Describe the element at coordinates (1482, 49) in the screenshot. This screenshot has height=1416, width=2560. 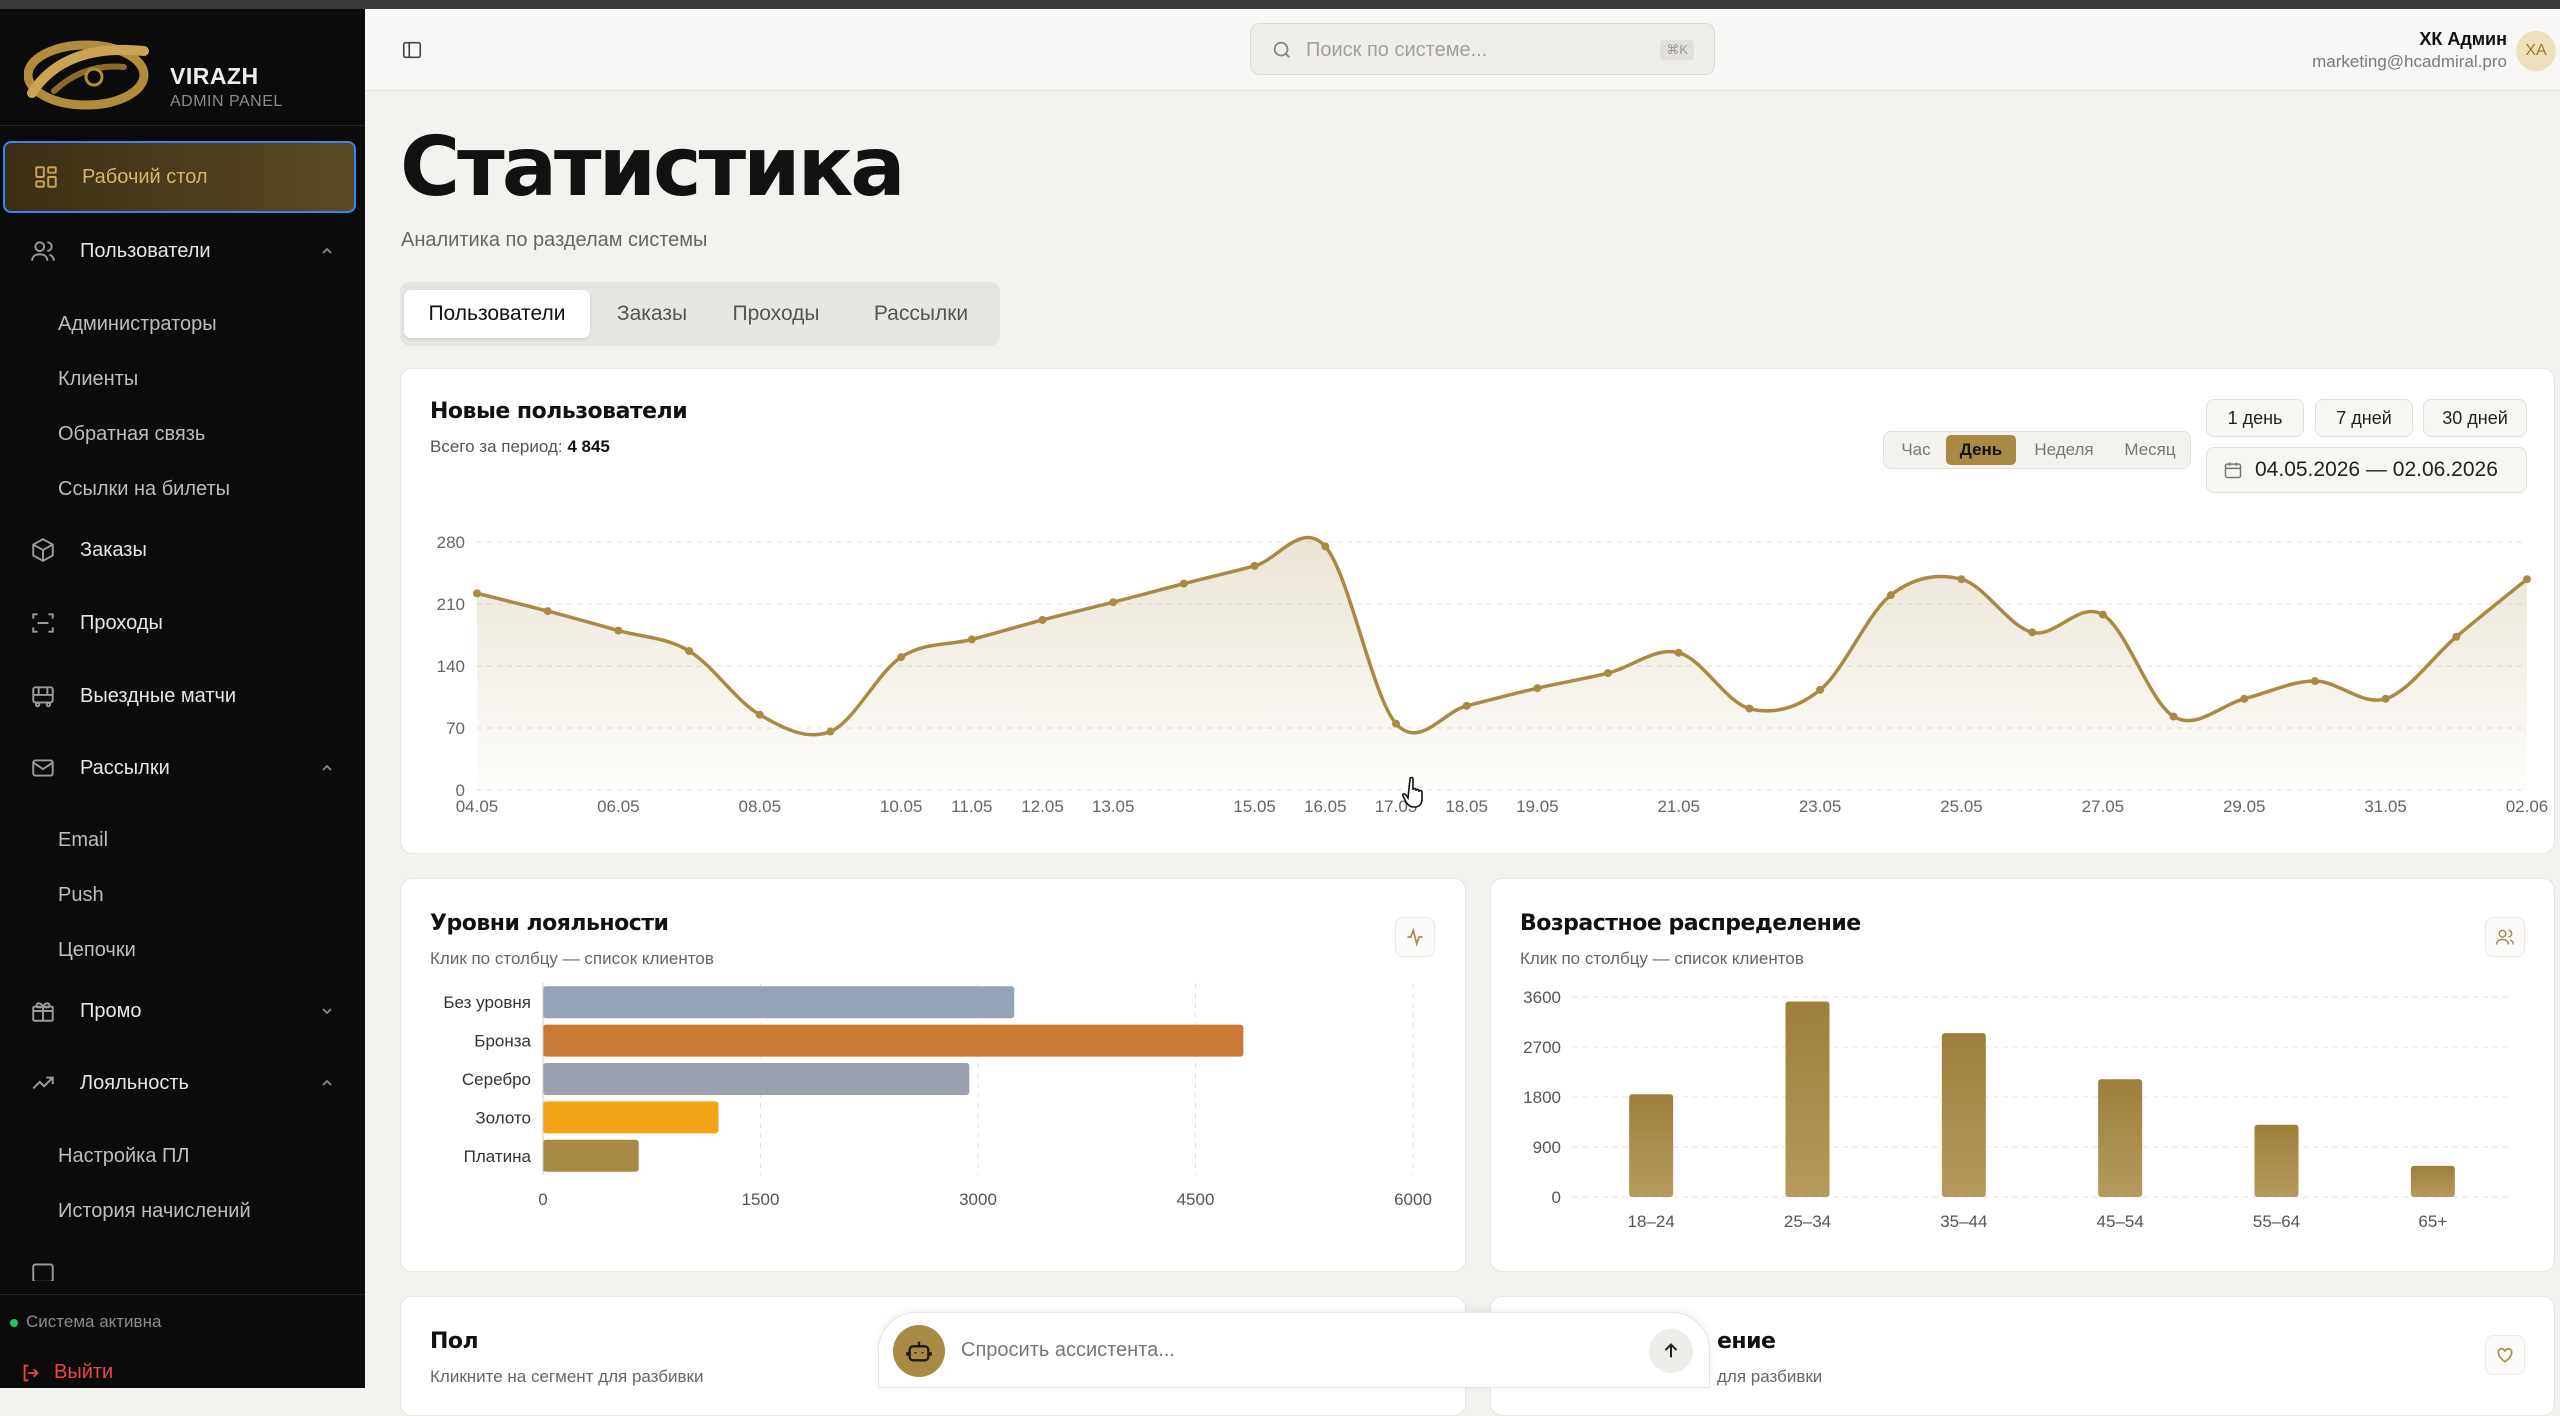
I see `search-input: Поиск по системе... ⌘K` at that location.